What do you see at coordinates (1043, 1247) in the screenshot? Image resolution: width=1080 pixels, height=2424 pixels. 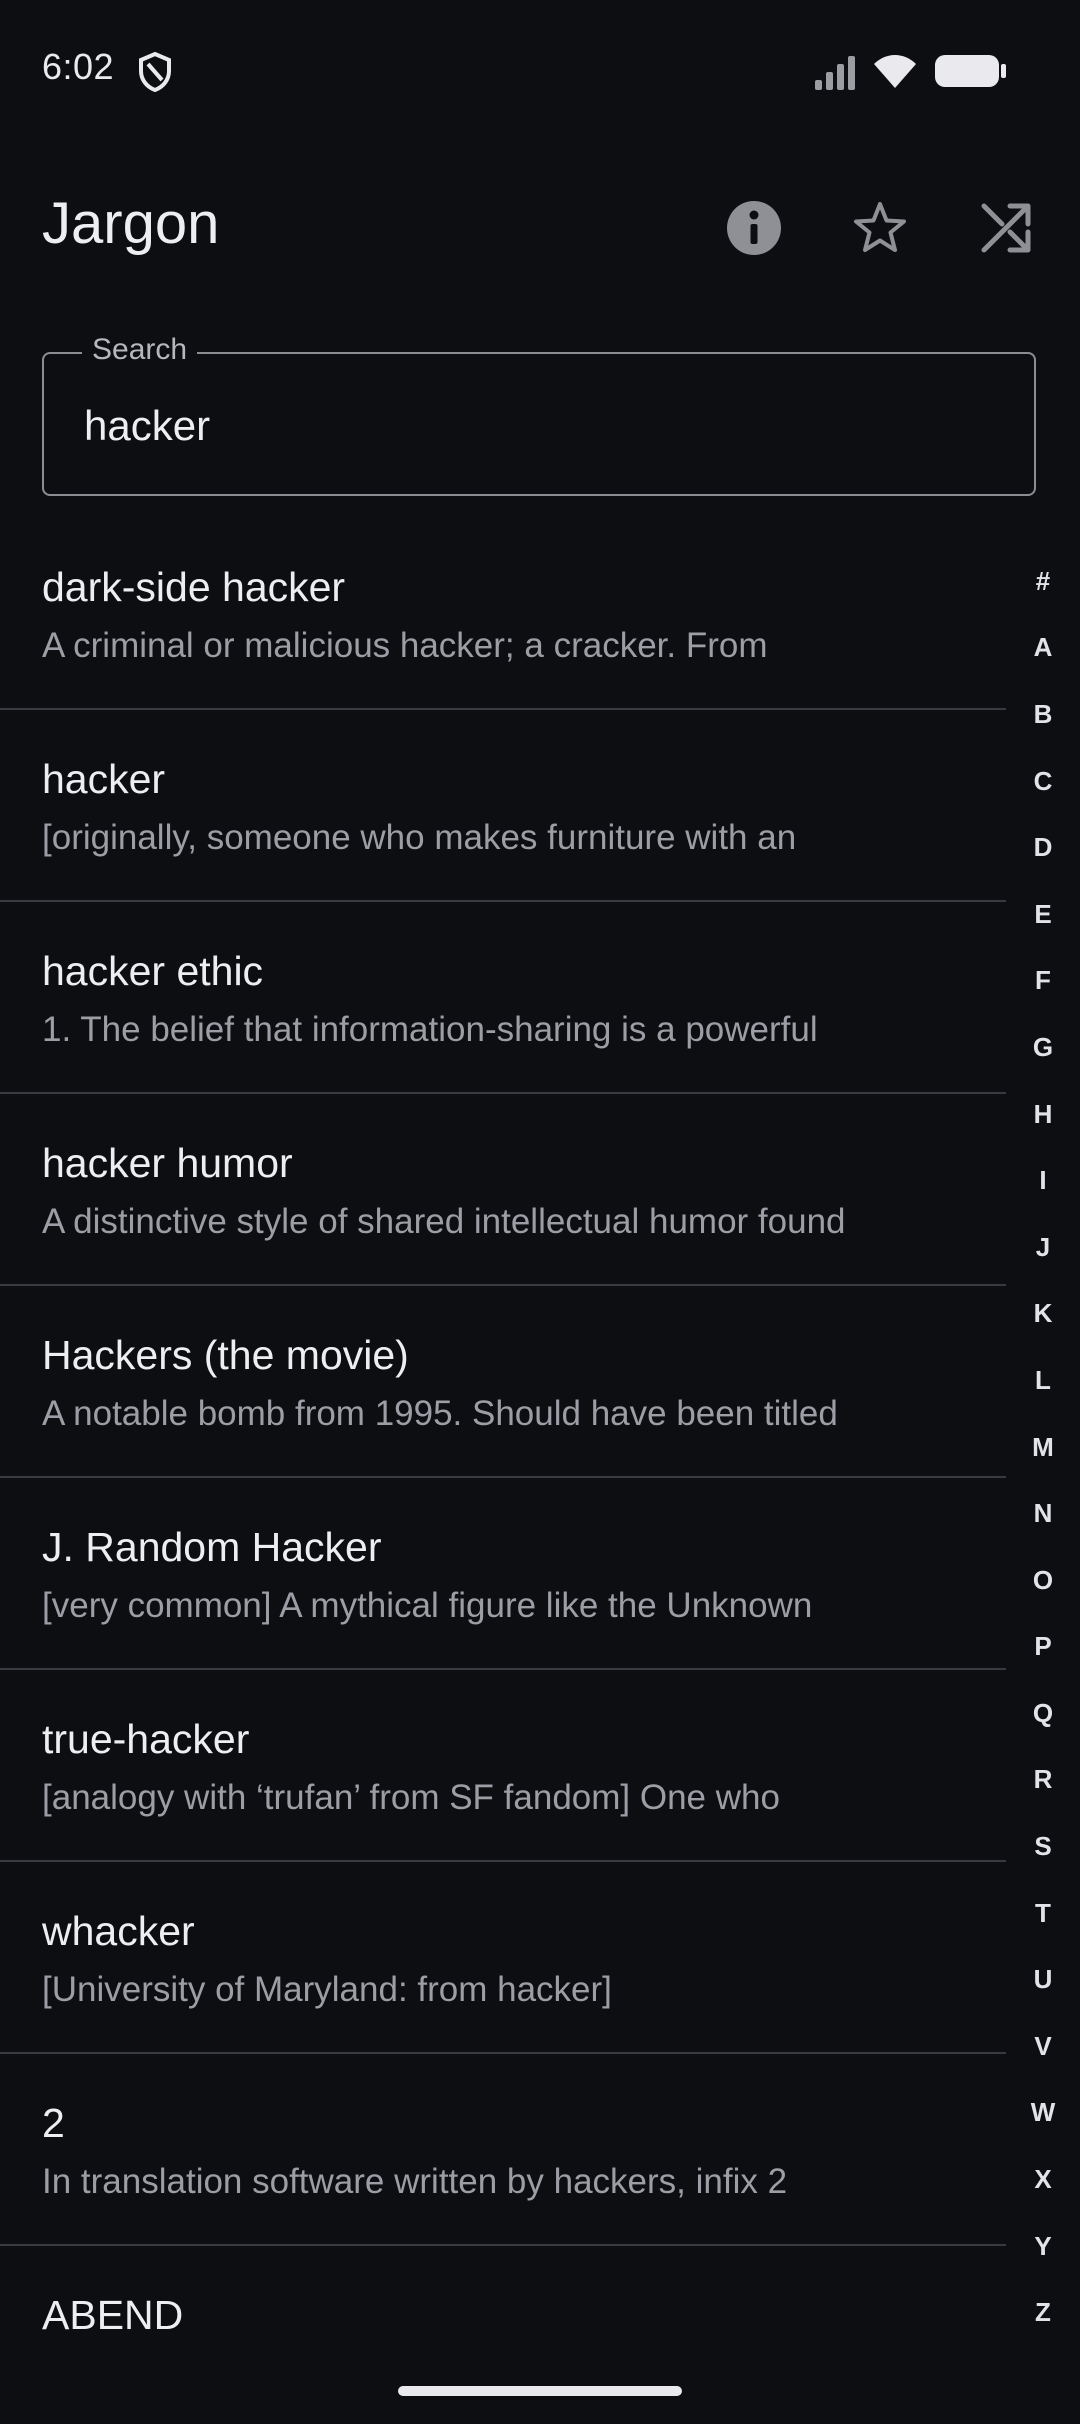 I see `index-letter: J` at bounding box center [1043, 1247].